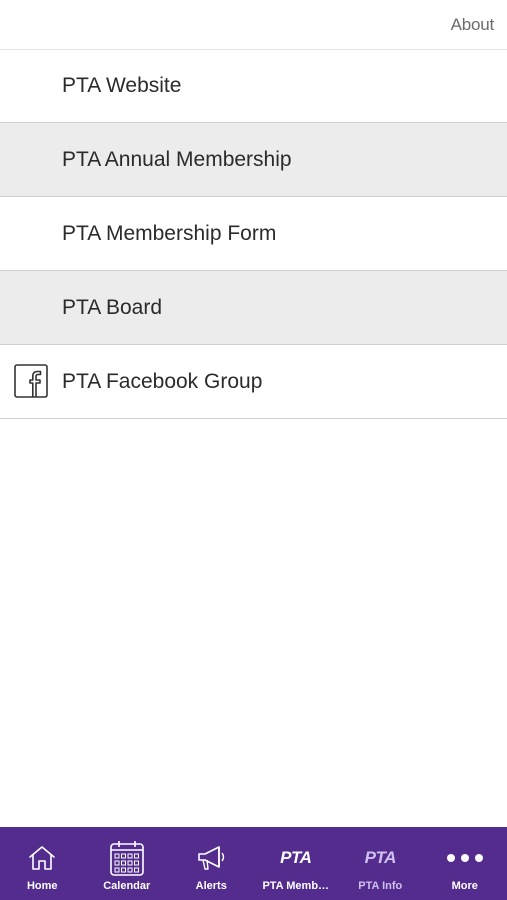 This screenshot has height=900, width=507. What do you see at coordinates (112, 307) in the screenshot?
I see `list-item-label: PTA Board` at bounding box center [112, 307].